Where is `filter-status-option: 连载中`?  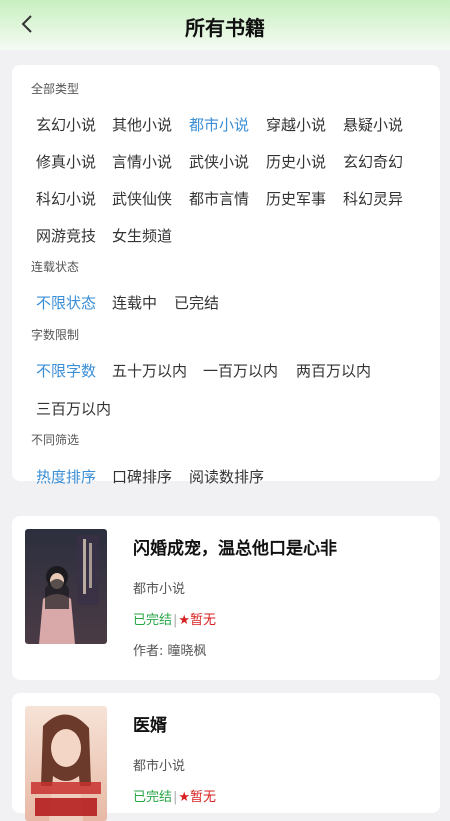
filter-status-option: 连载中 is located at coordinates (134, 302).